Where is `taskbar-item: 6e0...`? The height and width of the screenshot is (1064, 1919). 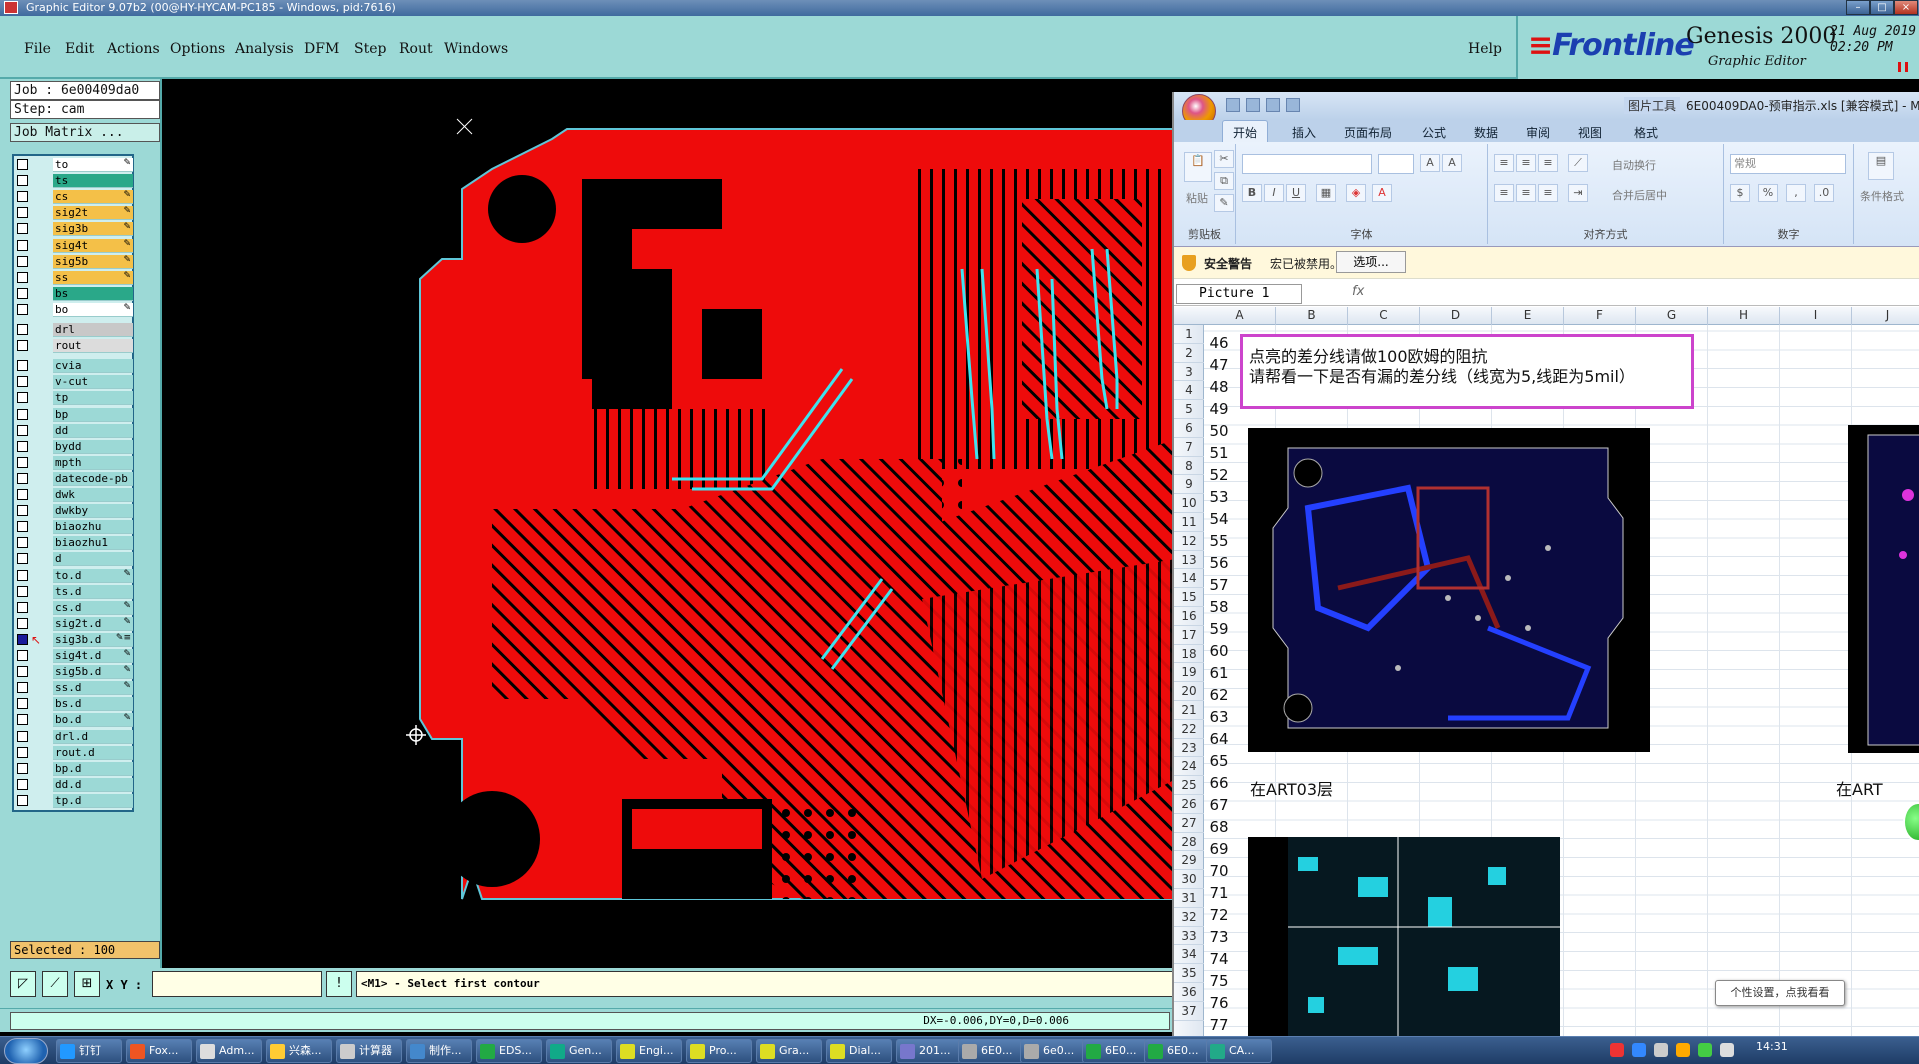 taskbar-item: 6e0... is located at coordinates (1053, 1051).